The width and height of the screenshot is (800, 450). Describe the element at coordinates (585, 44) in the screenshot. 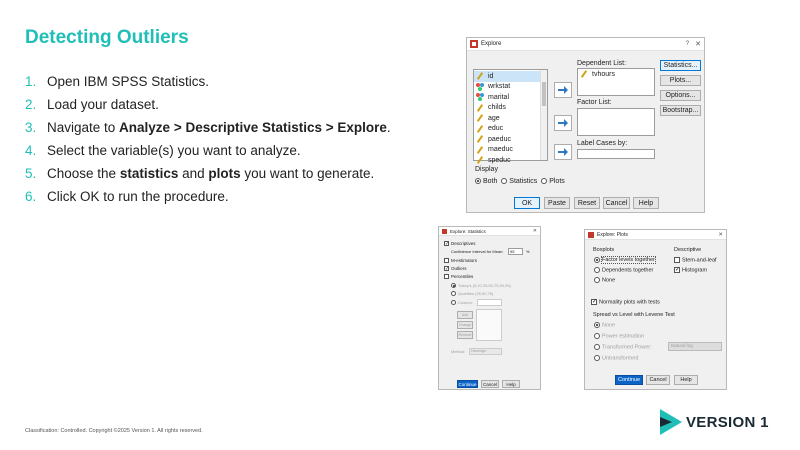

I see `explore-titlebar: Explore ? ✕` at that location.